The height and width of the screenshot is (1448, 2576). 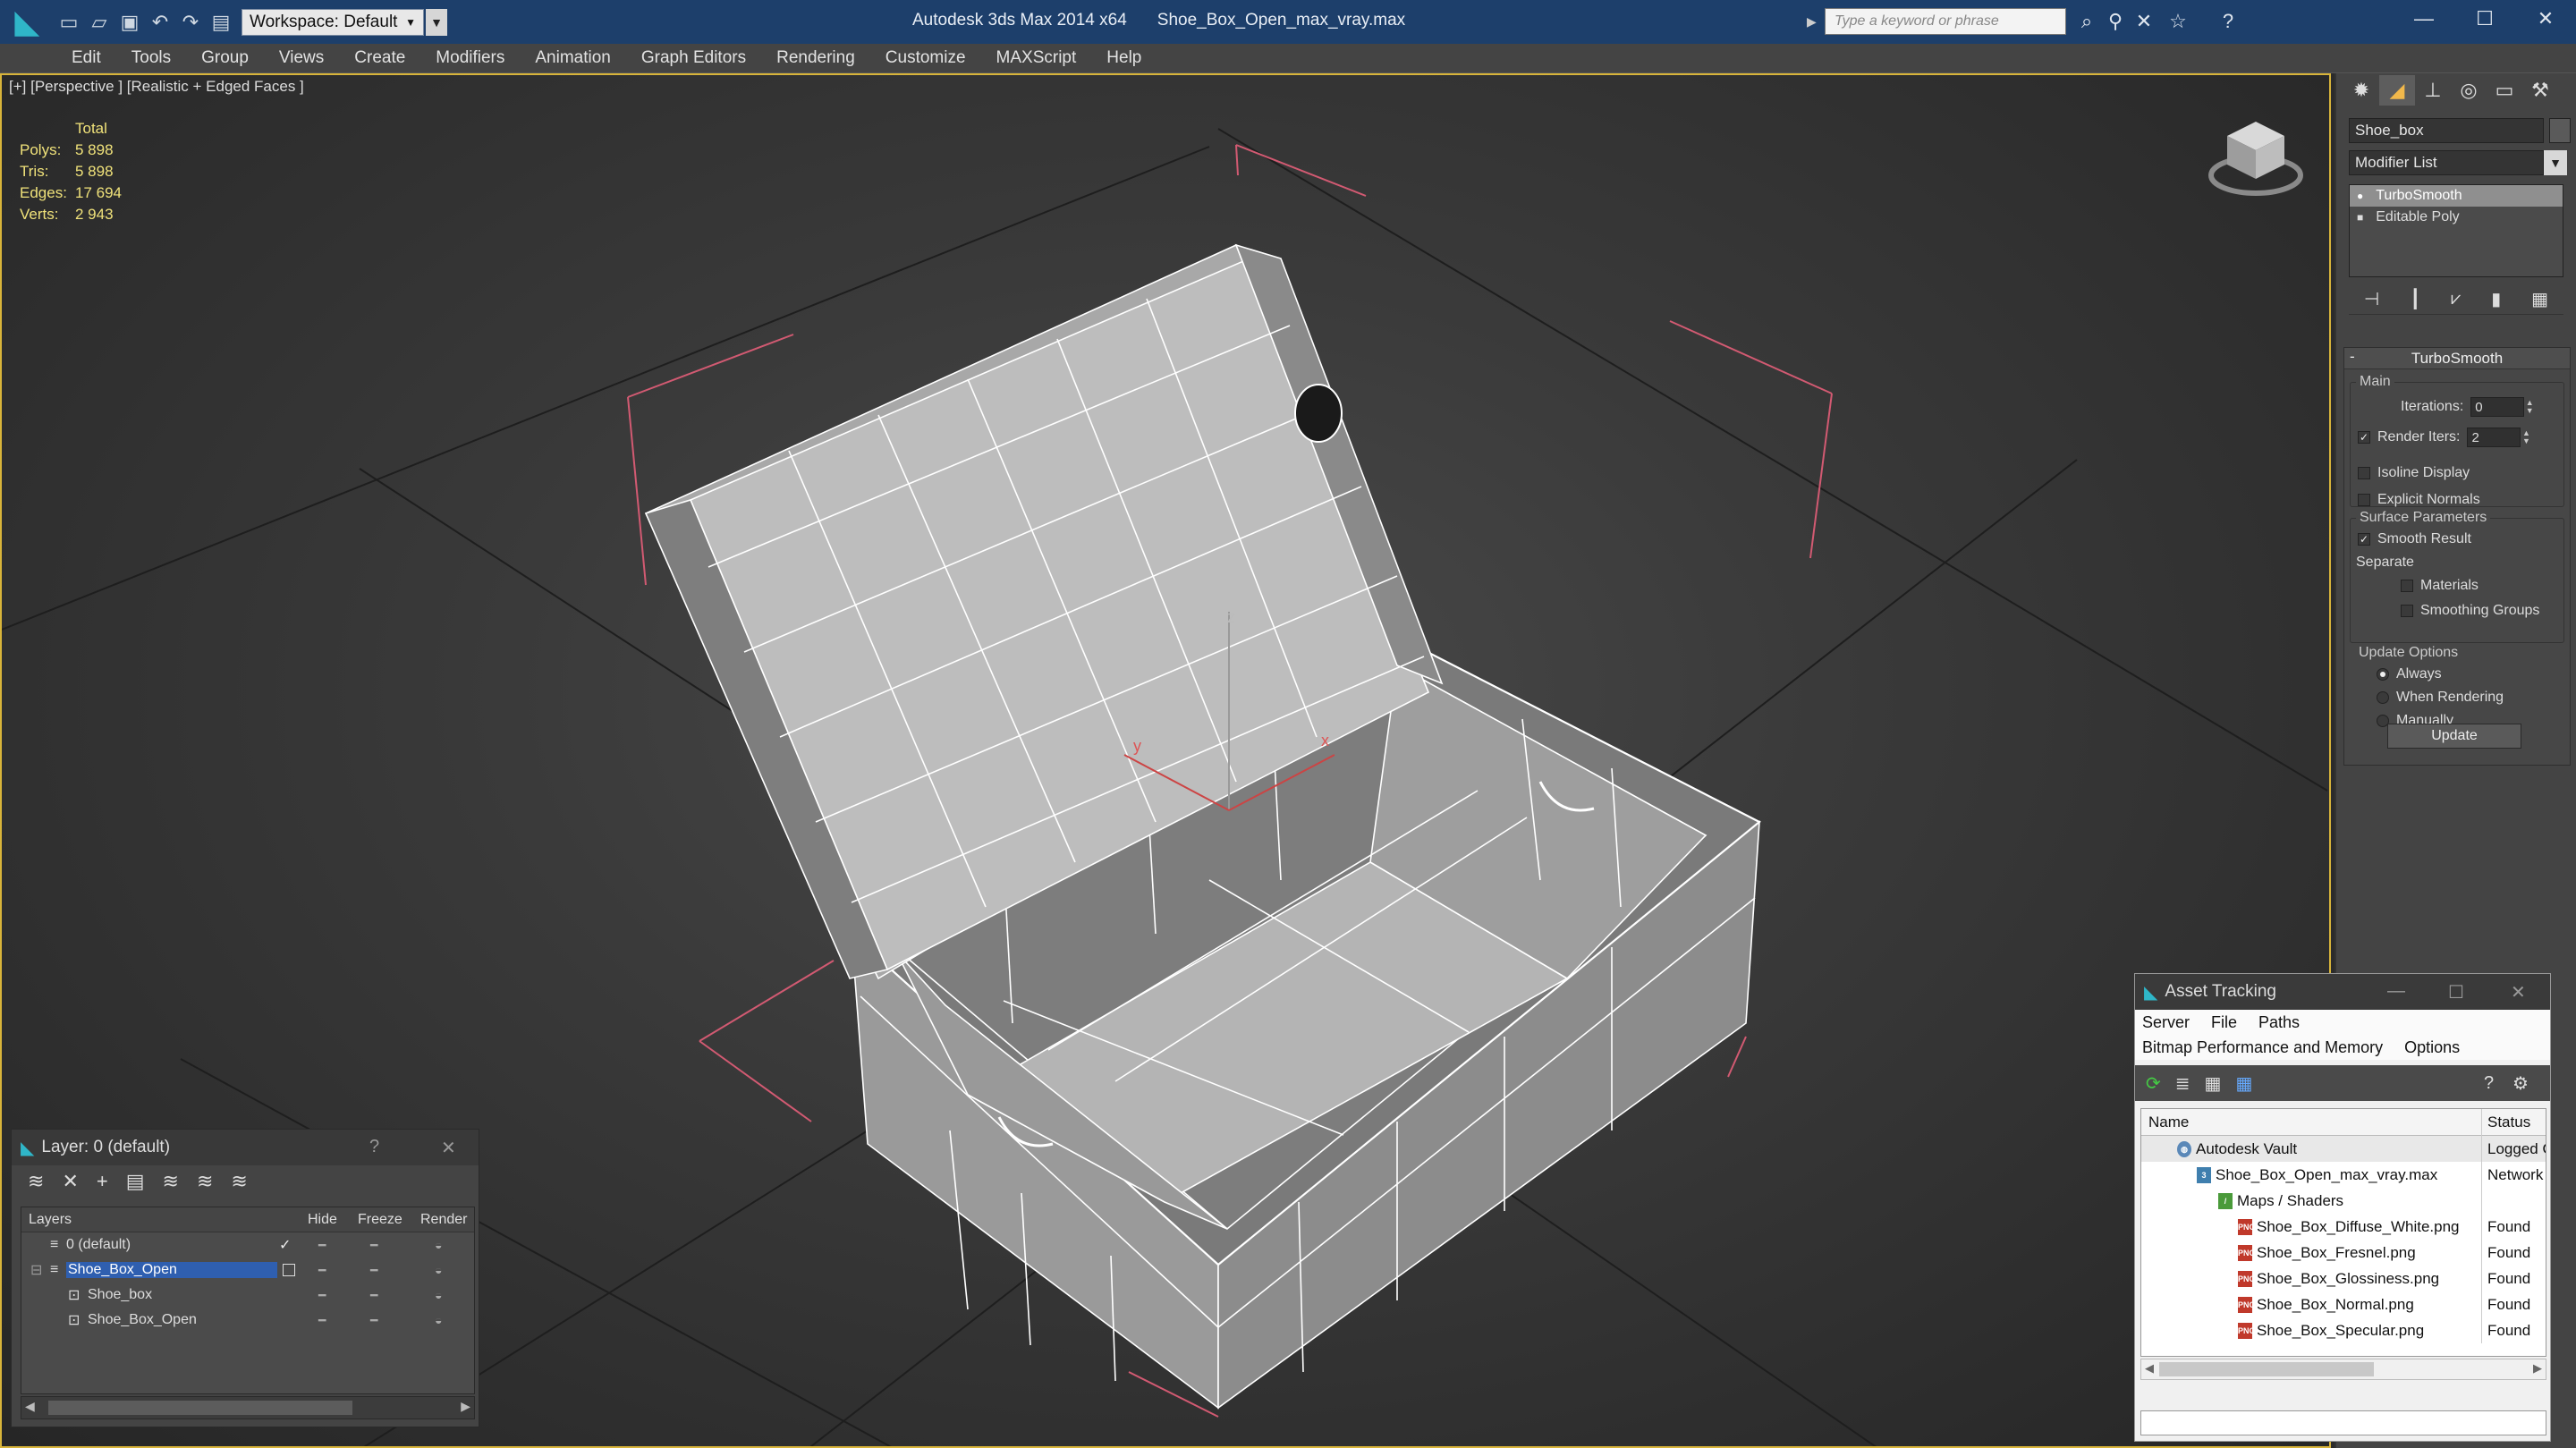 What do you see at coordinates (2537, 1368) in the screenshot?
I see `scroll-right-icon: ▶` at bounding box center [2537, 1368].